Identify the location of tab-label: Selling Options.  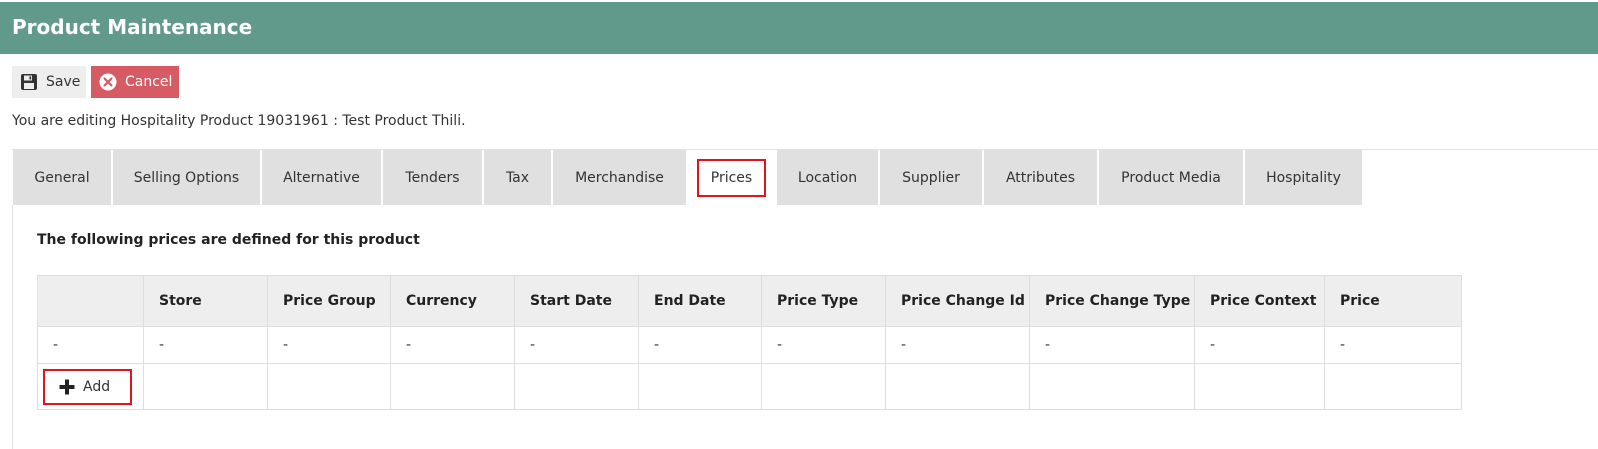
(186, 177).